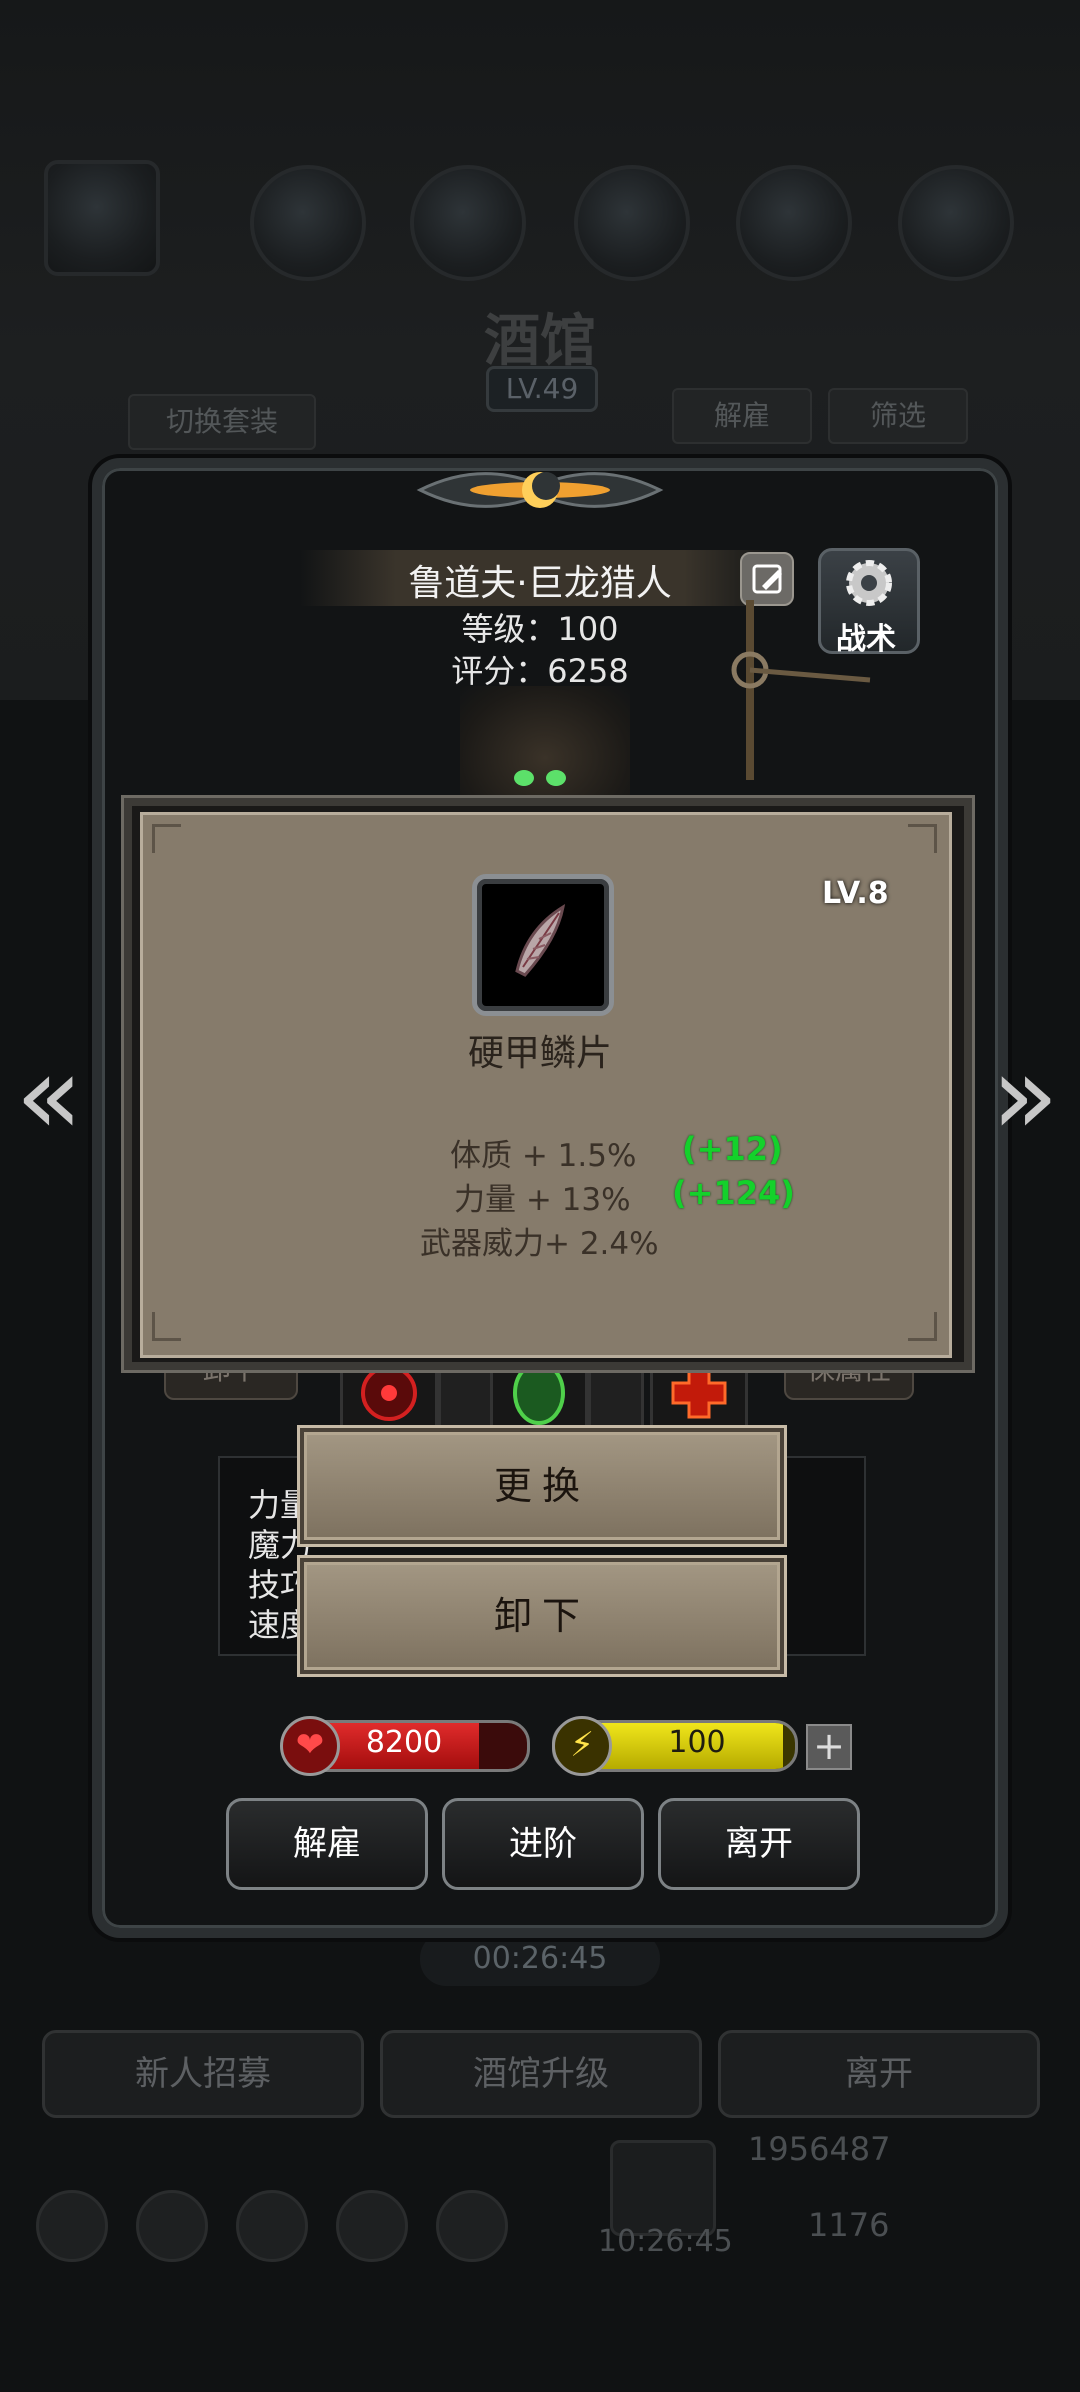  Describe the element at coordinates (542, 389) in the screenshot. I see `tavern-level-badge: LV.49` at that location.